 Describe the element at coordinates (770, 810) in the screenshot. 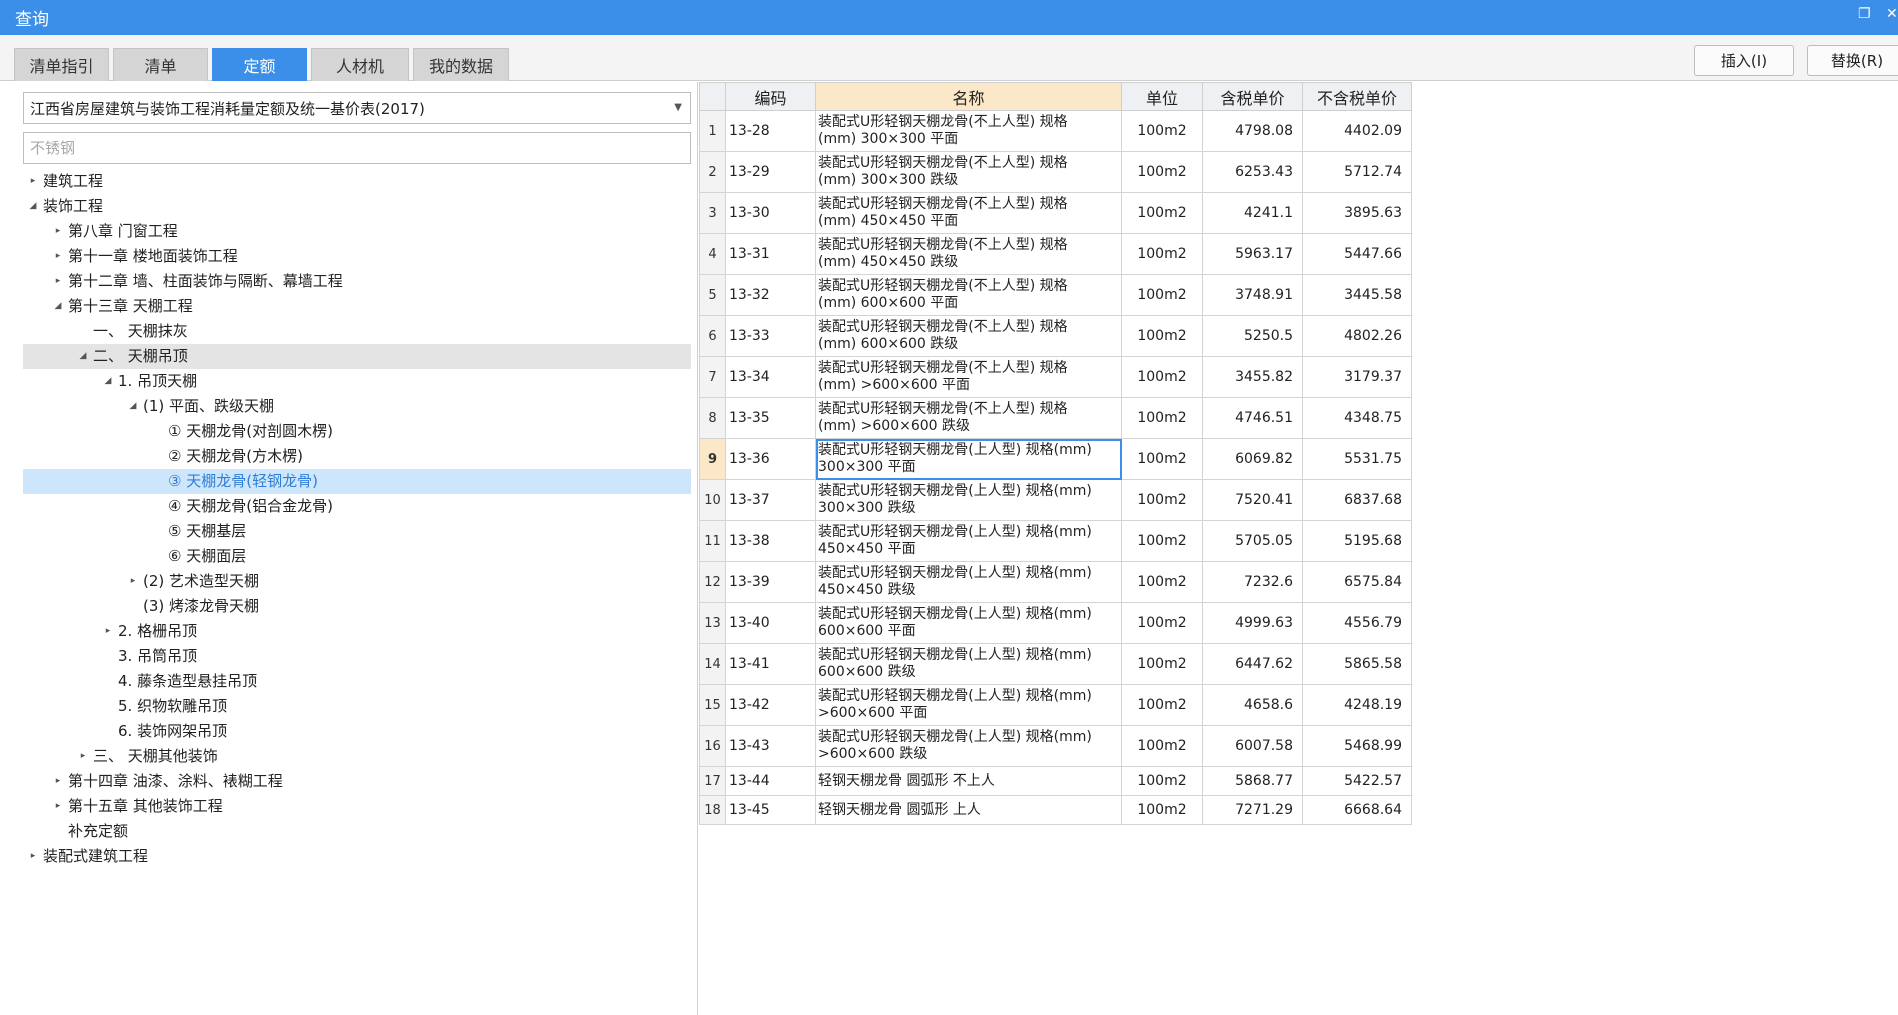

I see `code-cell: 13-45` at that location.